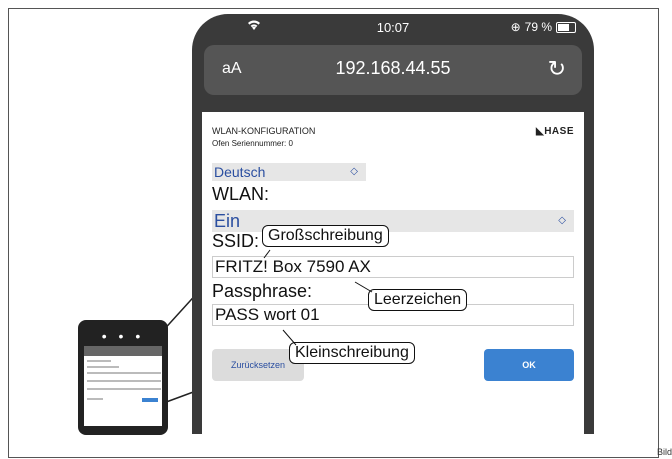 The width and height of the screenshot is (672, 459). Describe the element at coordinates (150, 400) in the screenshot. I see `mini-ok-button` at that location.